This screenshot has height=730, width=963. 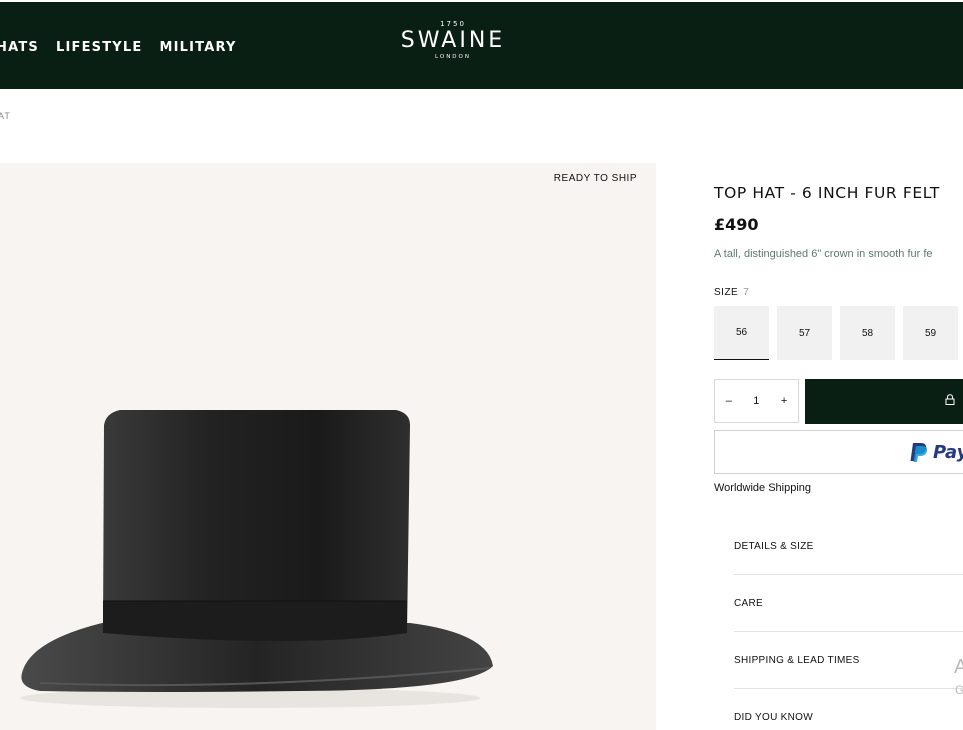 I want to click on size-label-text: SIZE, so click(x=726, y=292).